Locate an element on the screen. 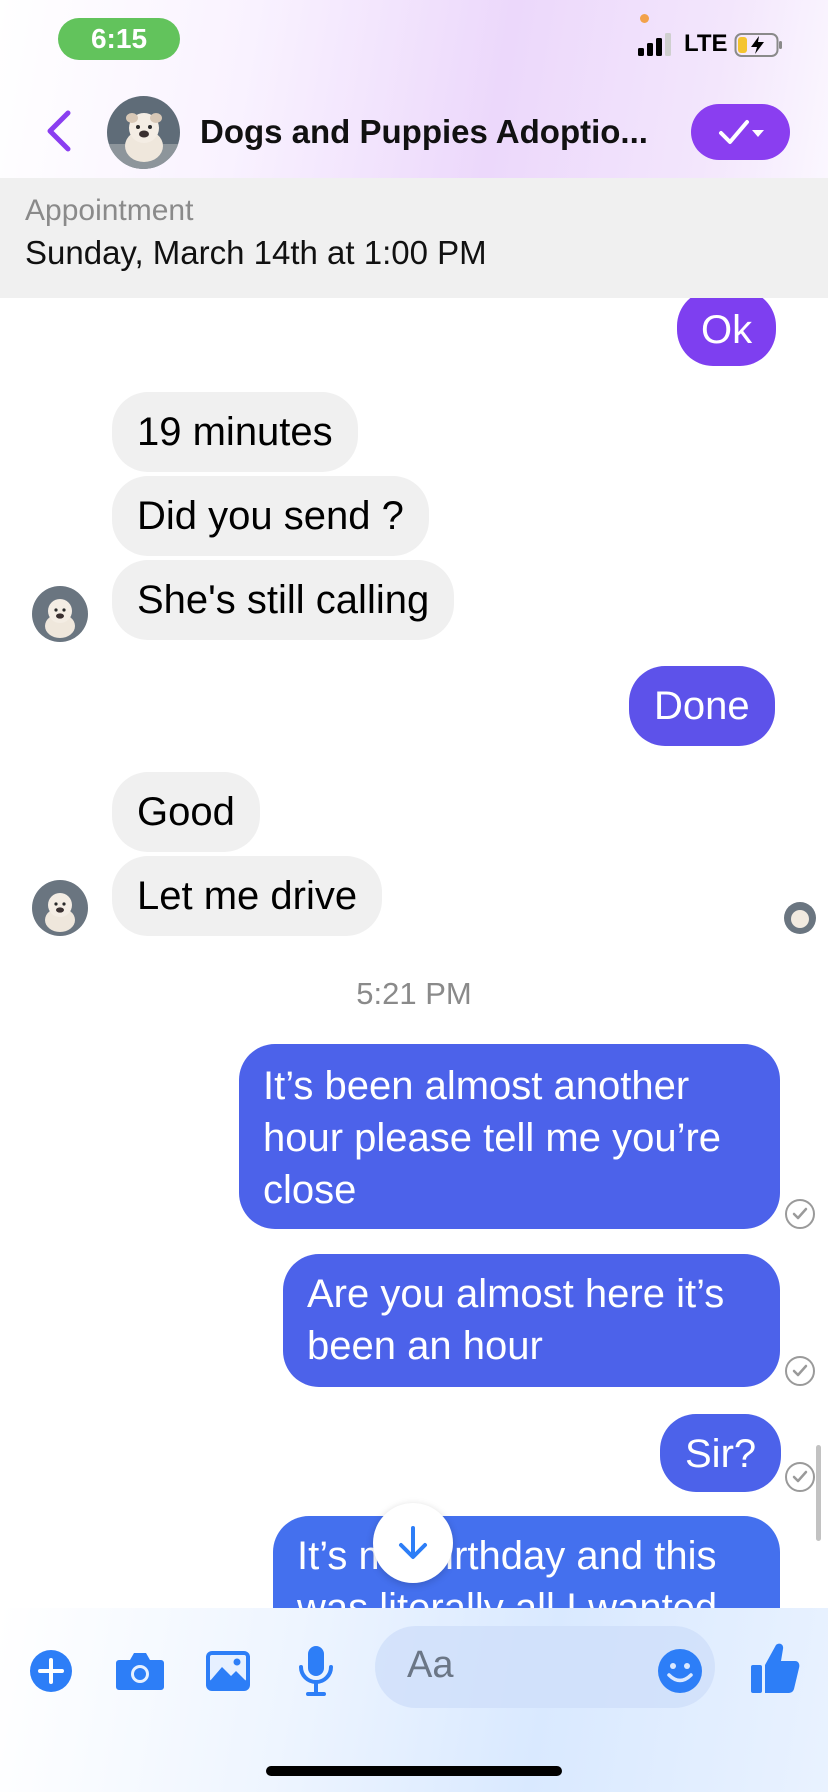  scroll-to-bottom-button is located at coordinates (413, 1543).